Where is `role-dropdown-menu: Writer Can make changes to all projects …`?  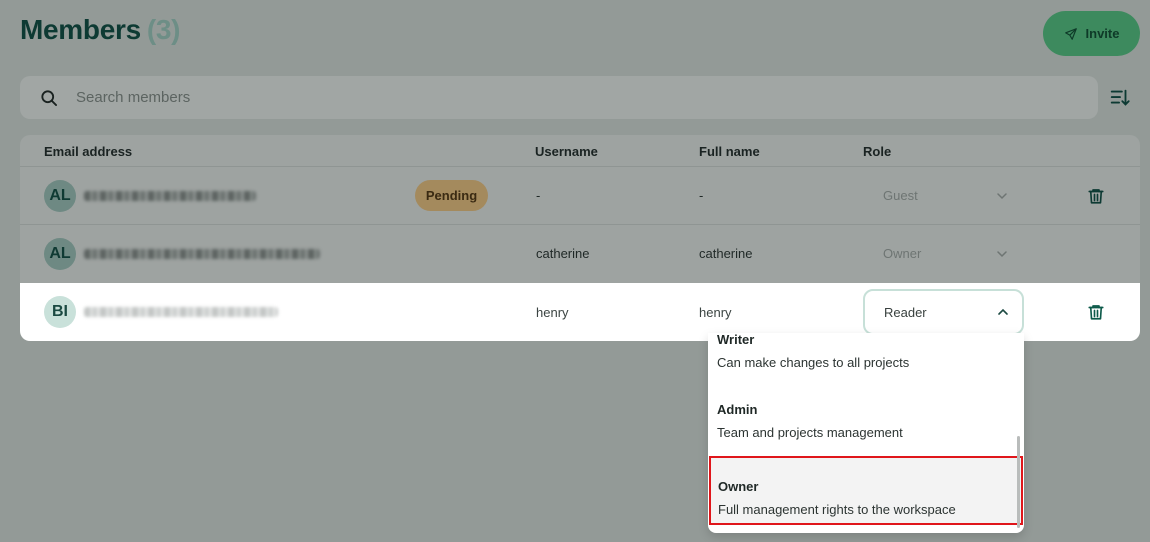
role-dropdown-menu: Writer Can make changes to all projects … is located at coordinates (866, 433).